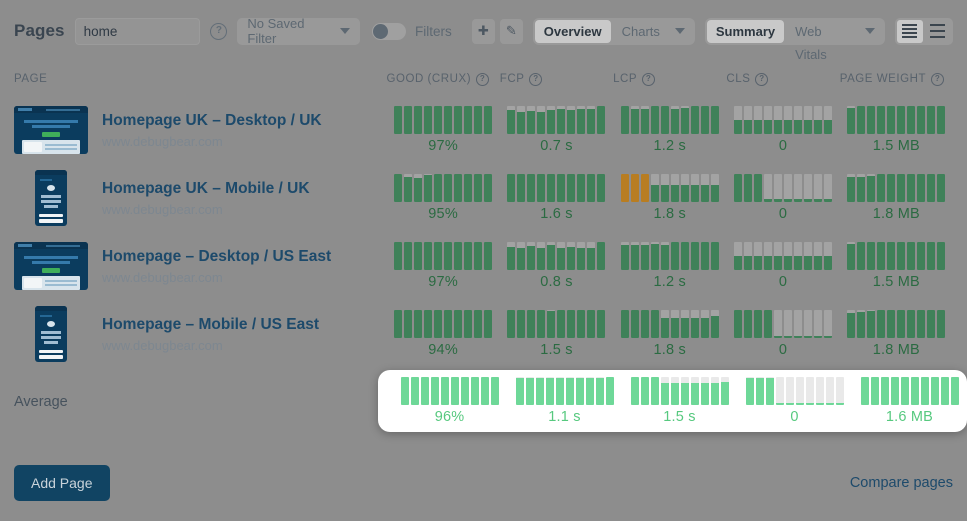  What do you see at coordinates (511, 31) in the screenshot?
I see `pencil-icon: ✎` at bounding box center [511, 31].